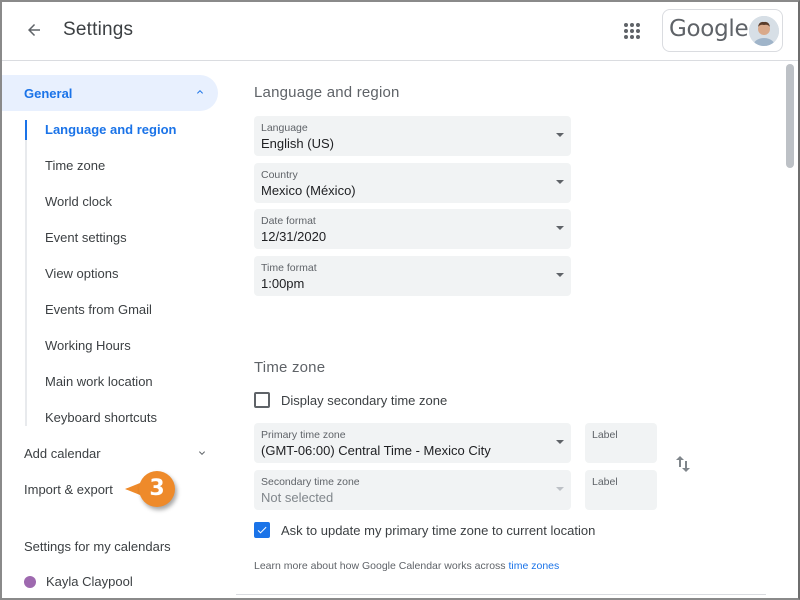 This screenshot has width=800, height=600. I want to click on swap-time-zones-button, so click(683, 464).